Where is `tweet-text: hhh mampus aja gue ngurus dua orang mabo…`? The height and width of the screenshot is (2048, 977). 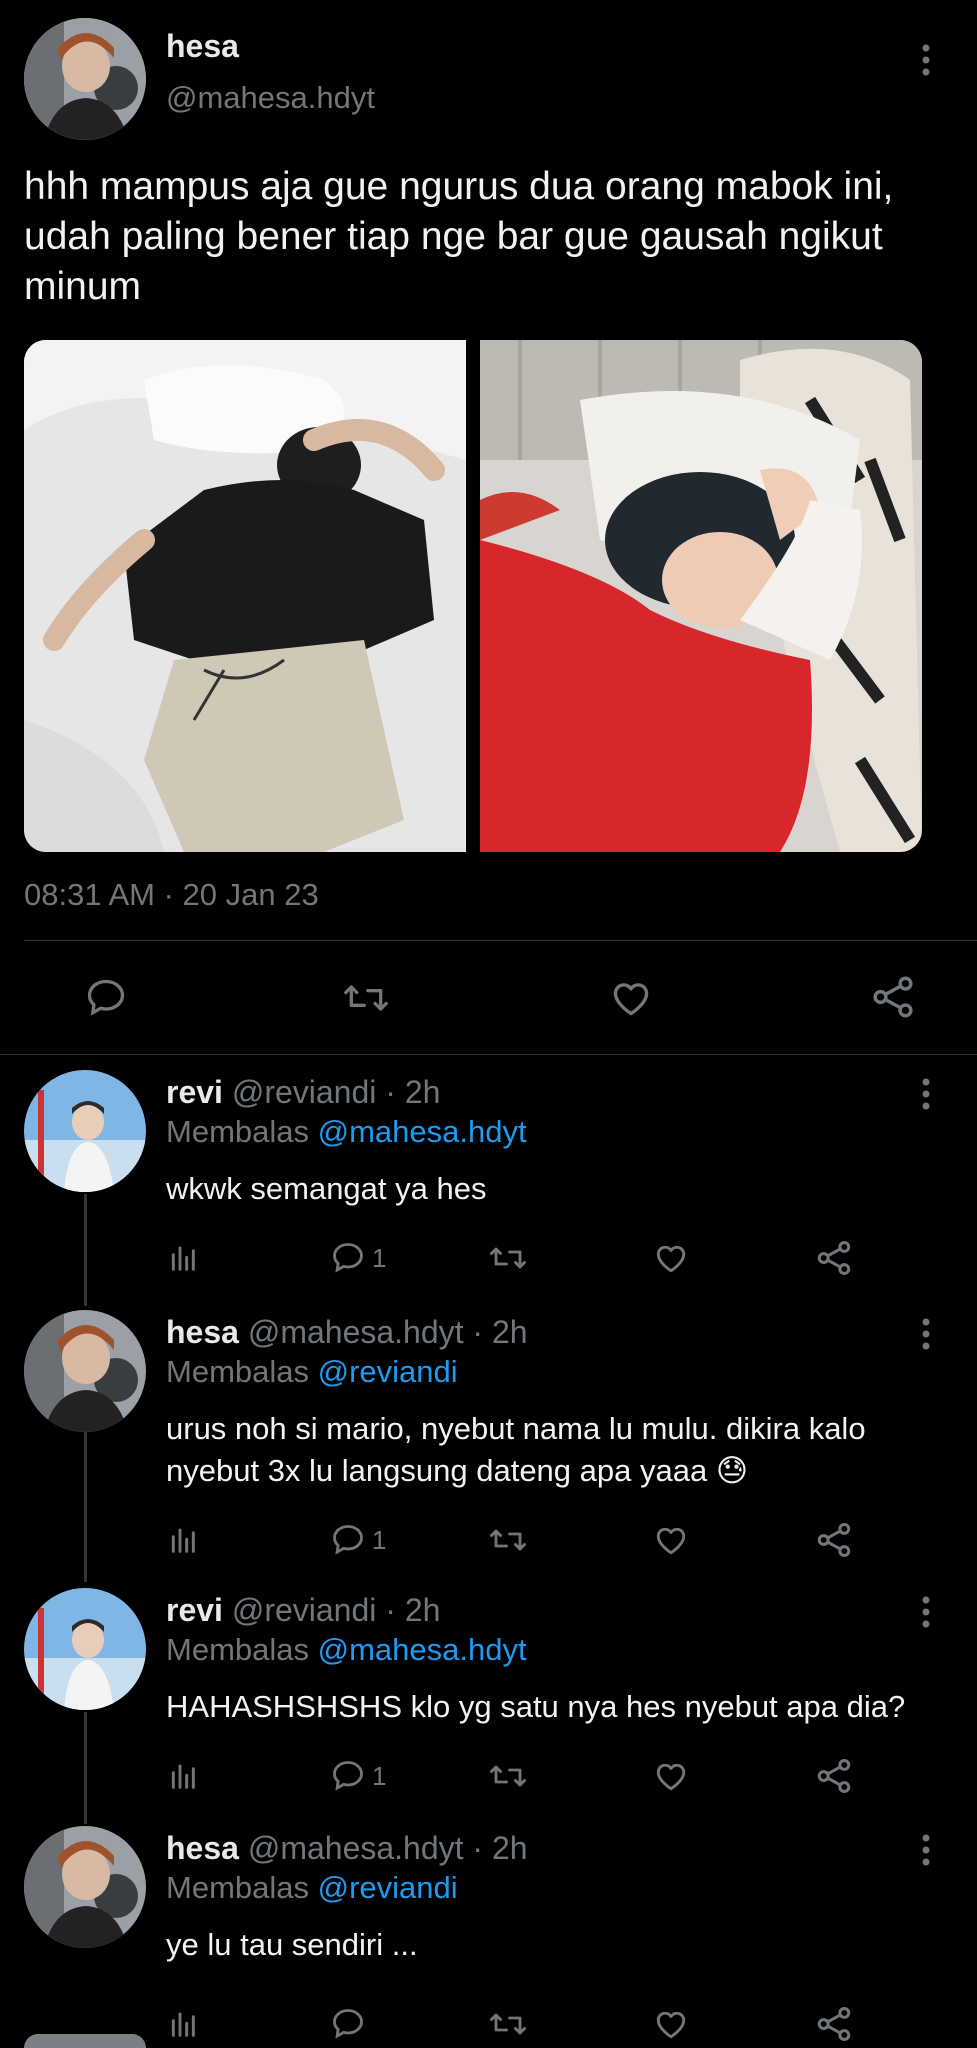
tweet-text: hhh mampus aja gue ngurus dua orang mabo… is located at coordinates (459, 236).